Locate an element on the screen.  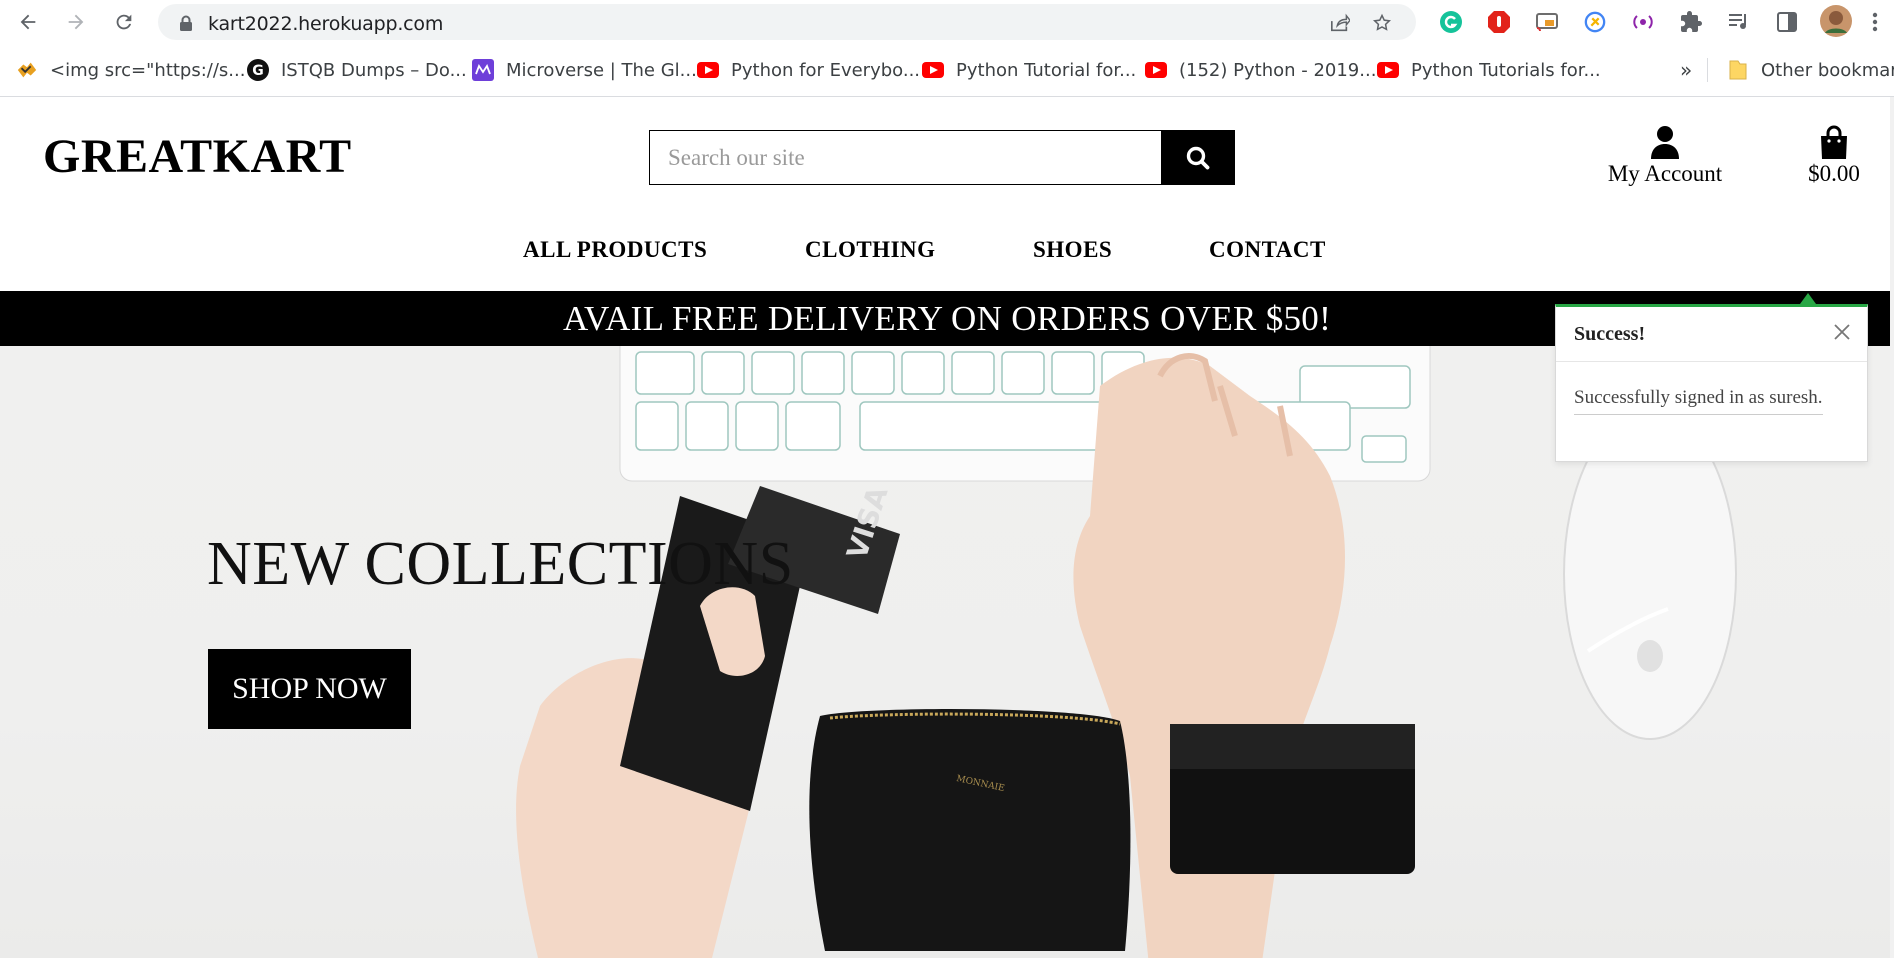
bookmark-star-icon is located at coordinates (1382, 23).